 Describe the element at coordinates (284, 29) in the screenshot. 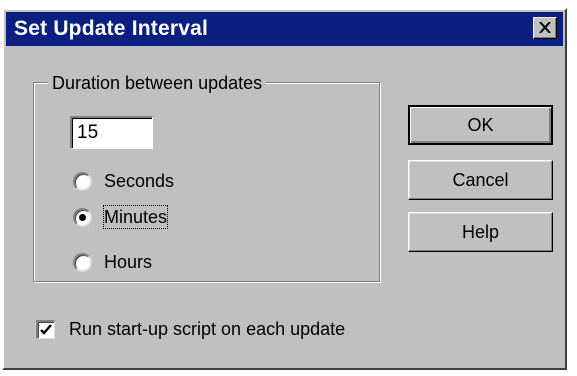

I see `title-bar: Set Update Interval` at that location.